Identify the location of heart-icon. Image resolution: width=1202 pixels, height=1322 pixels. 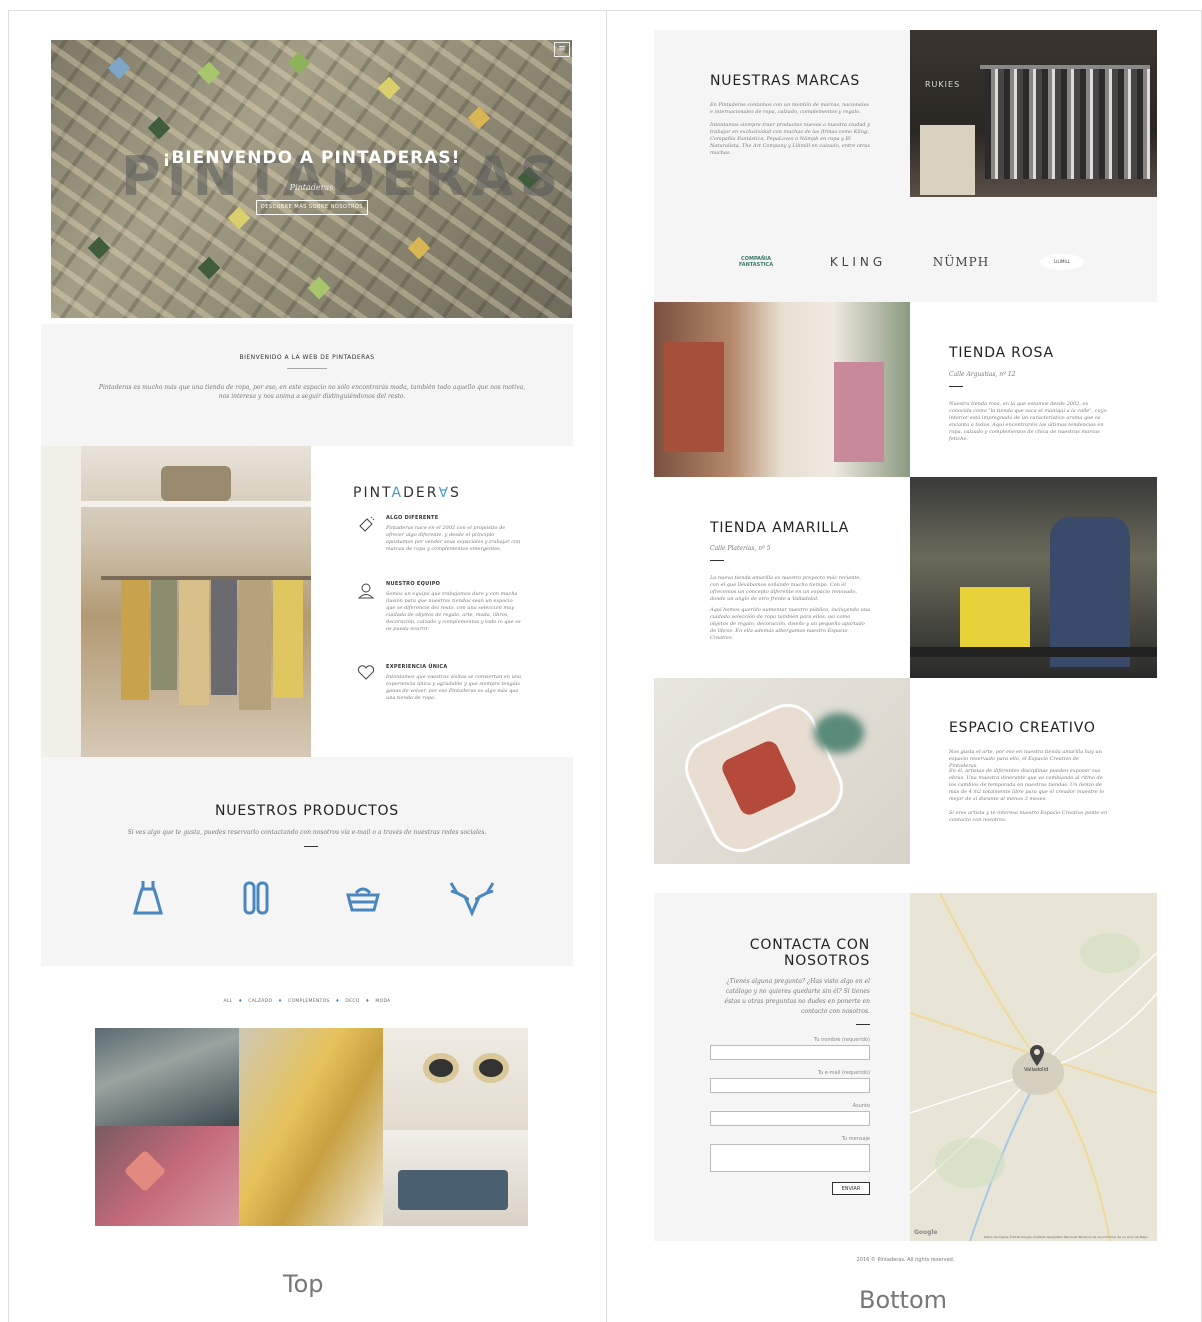
(366, 672).